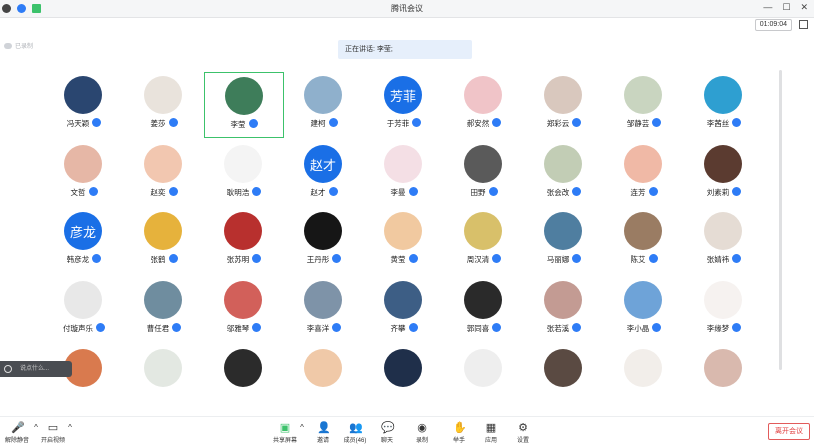  Describe the element at coordinates (484, 259) in the screenshot. I see `participant-name-row: 周汉清` at that location.